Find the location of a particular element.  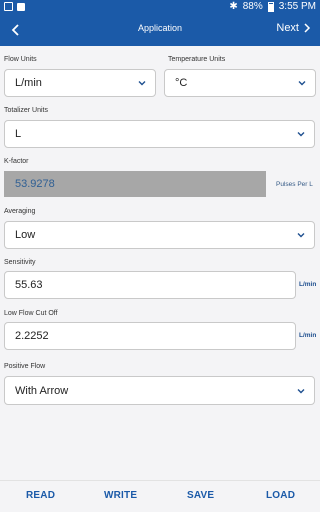

battery-percentage: 88% is located at coordinates (252, 6).